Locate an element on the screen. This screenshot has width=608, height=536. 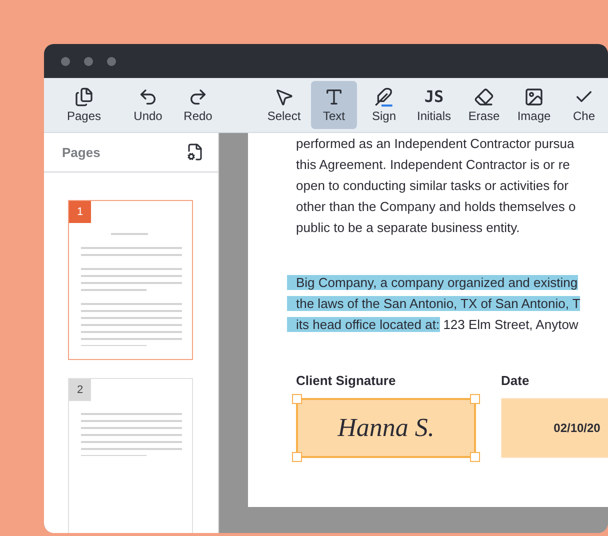
toolbar-button: Pages is located at coordinates (84, 105).